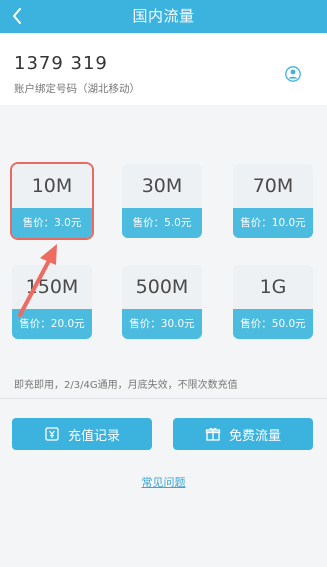 The width and height of the screenshot is (327, 567). What do you see at coordinates (213, 434) in the screenshot?
I see `gift-icon` at bounding box center [213, 434].